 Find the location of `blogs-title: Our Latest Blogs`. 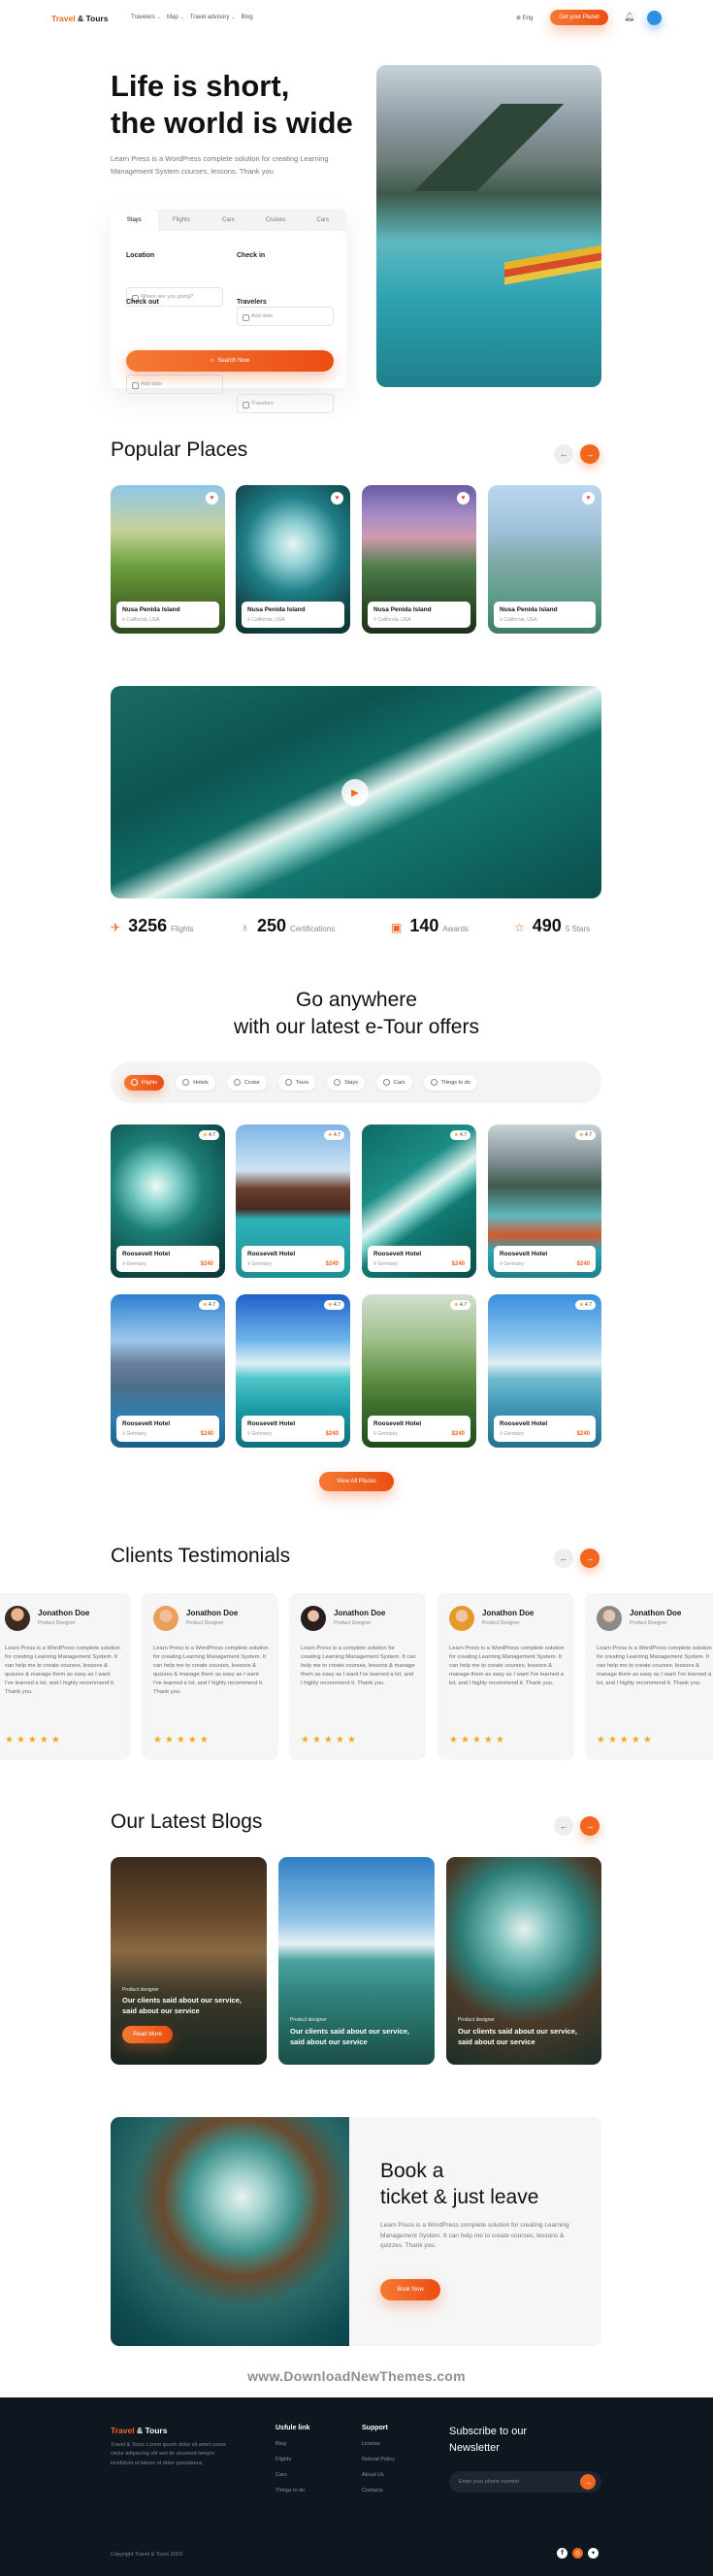

blogs-title: Our Latest Blogs is located at coordinates (187, 1821).